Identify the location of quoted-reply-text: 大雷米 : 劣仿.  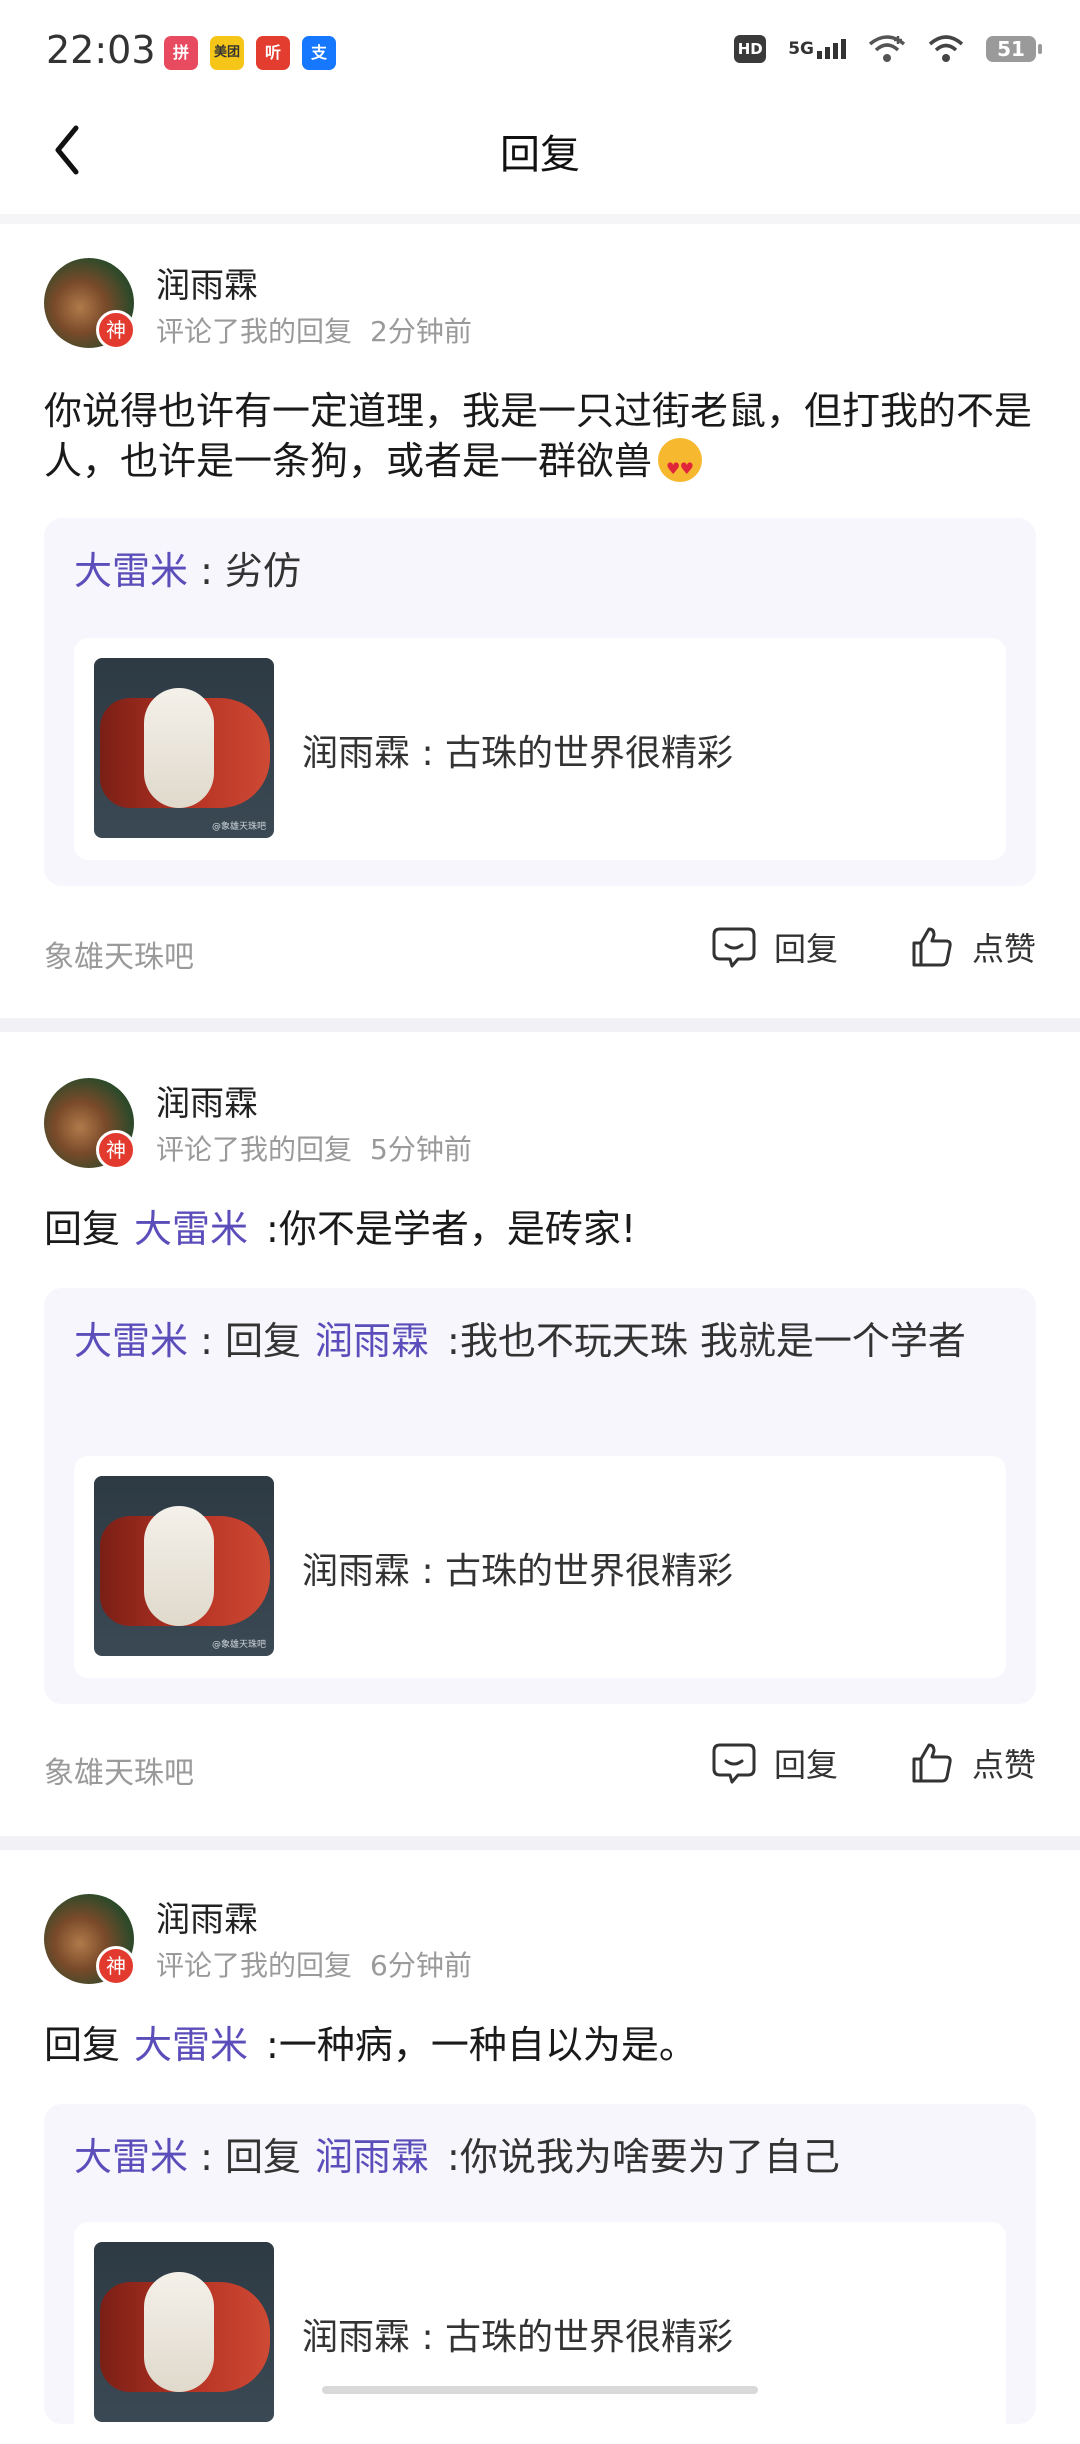
(540, 571).